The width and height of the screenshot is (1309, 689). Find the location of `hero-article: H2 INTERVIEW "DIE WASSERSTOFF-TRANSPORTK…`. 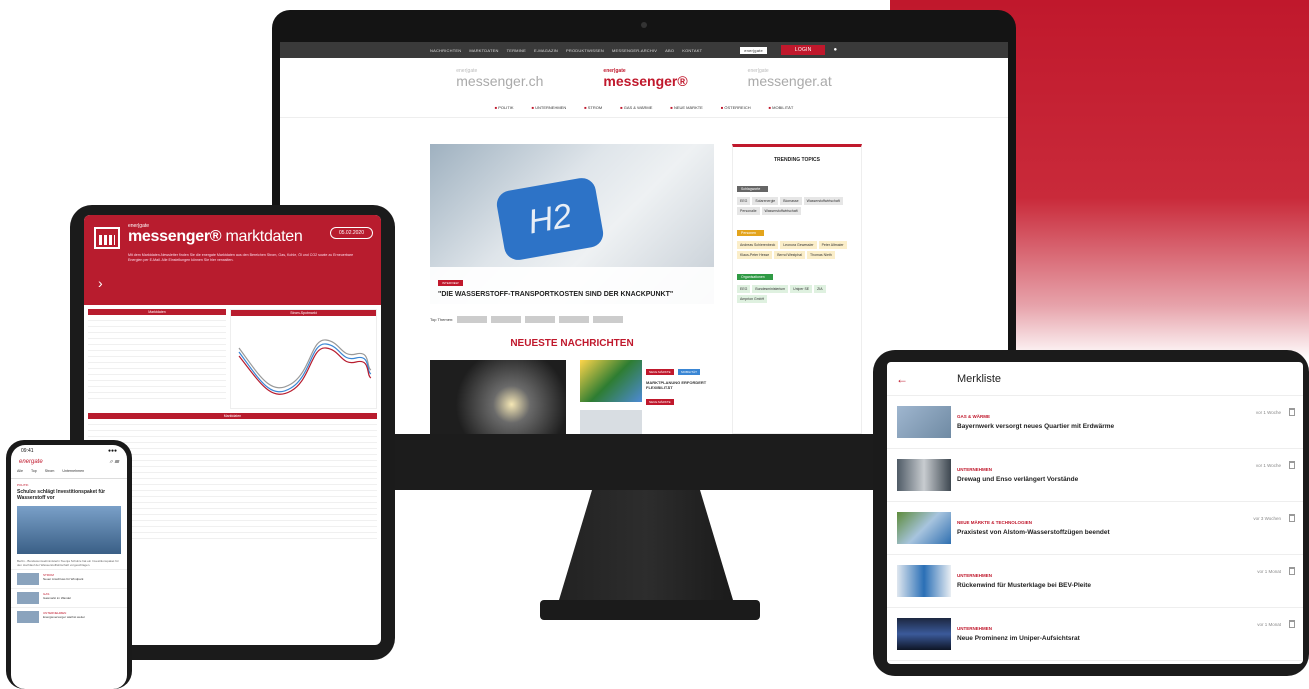

hero-article: H2 INTERVIEW "DIE WASSERSTOFF-TRANSPORTK… is located at coordinates (572, 224).